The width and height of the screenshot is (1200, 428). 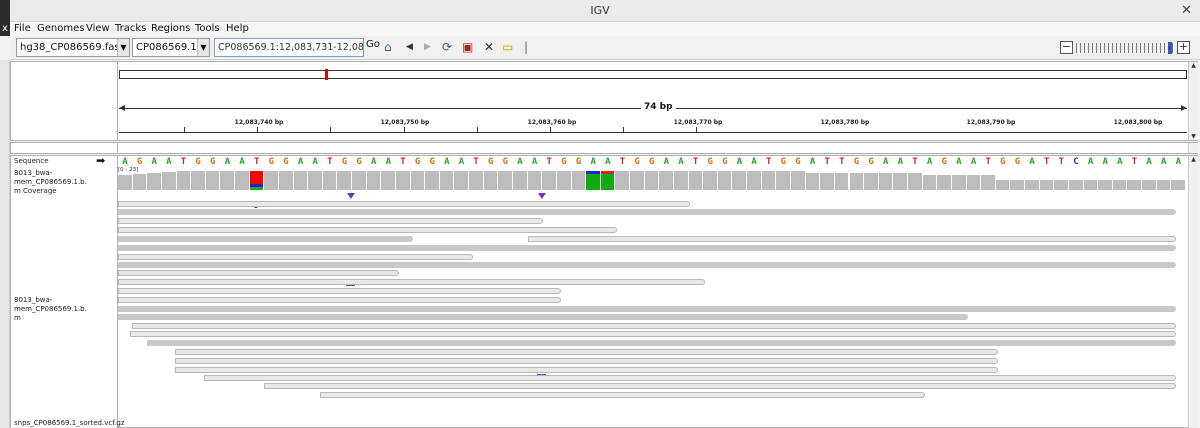 I want to click on menu-tools: Tools, so click(x=207, y=28).